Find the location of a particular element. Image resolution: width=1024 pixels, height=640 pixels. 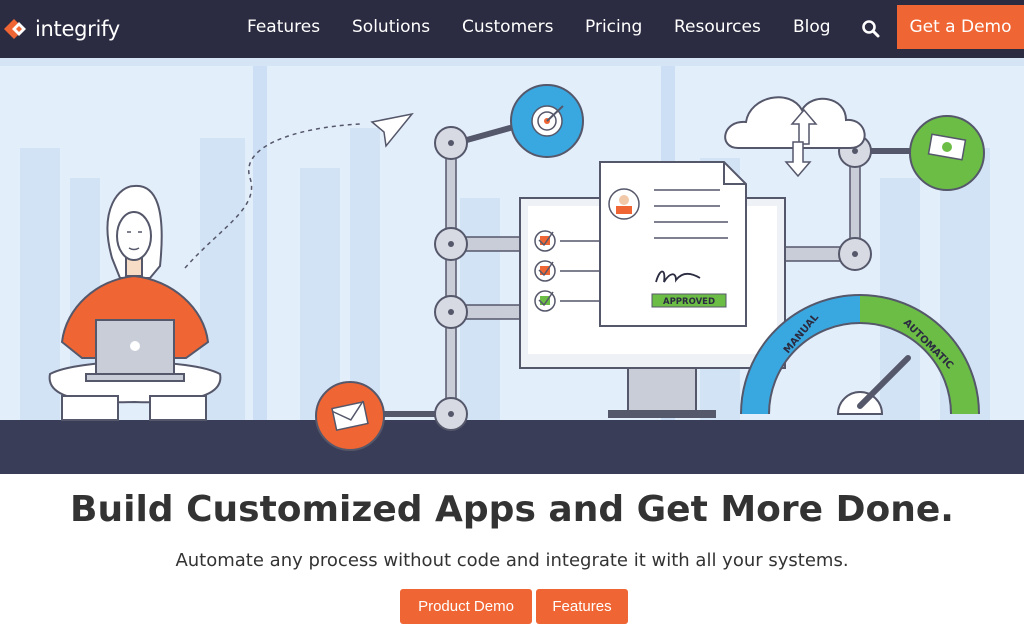

page-headline: Build Customized Apps and Get More Done. is located at coordinates (512, 509).